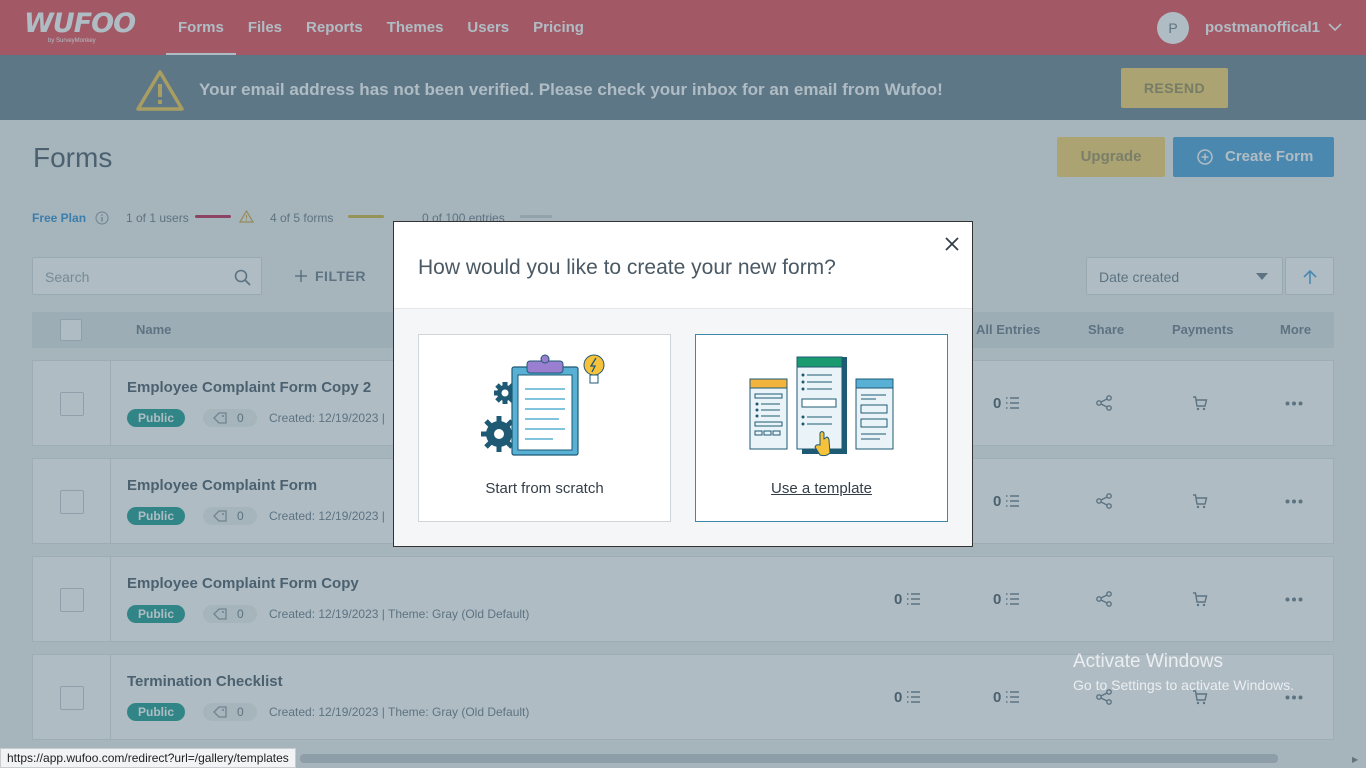  I want to click on clipboard-gears-illustration, so click(543, 405).